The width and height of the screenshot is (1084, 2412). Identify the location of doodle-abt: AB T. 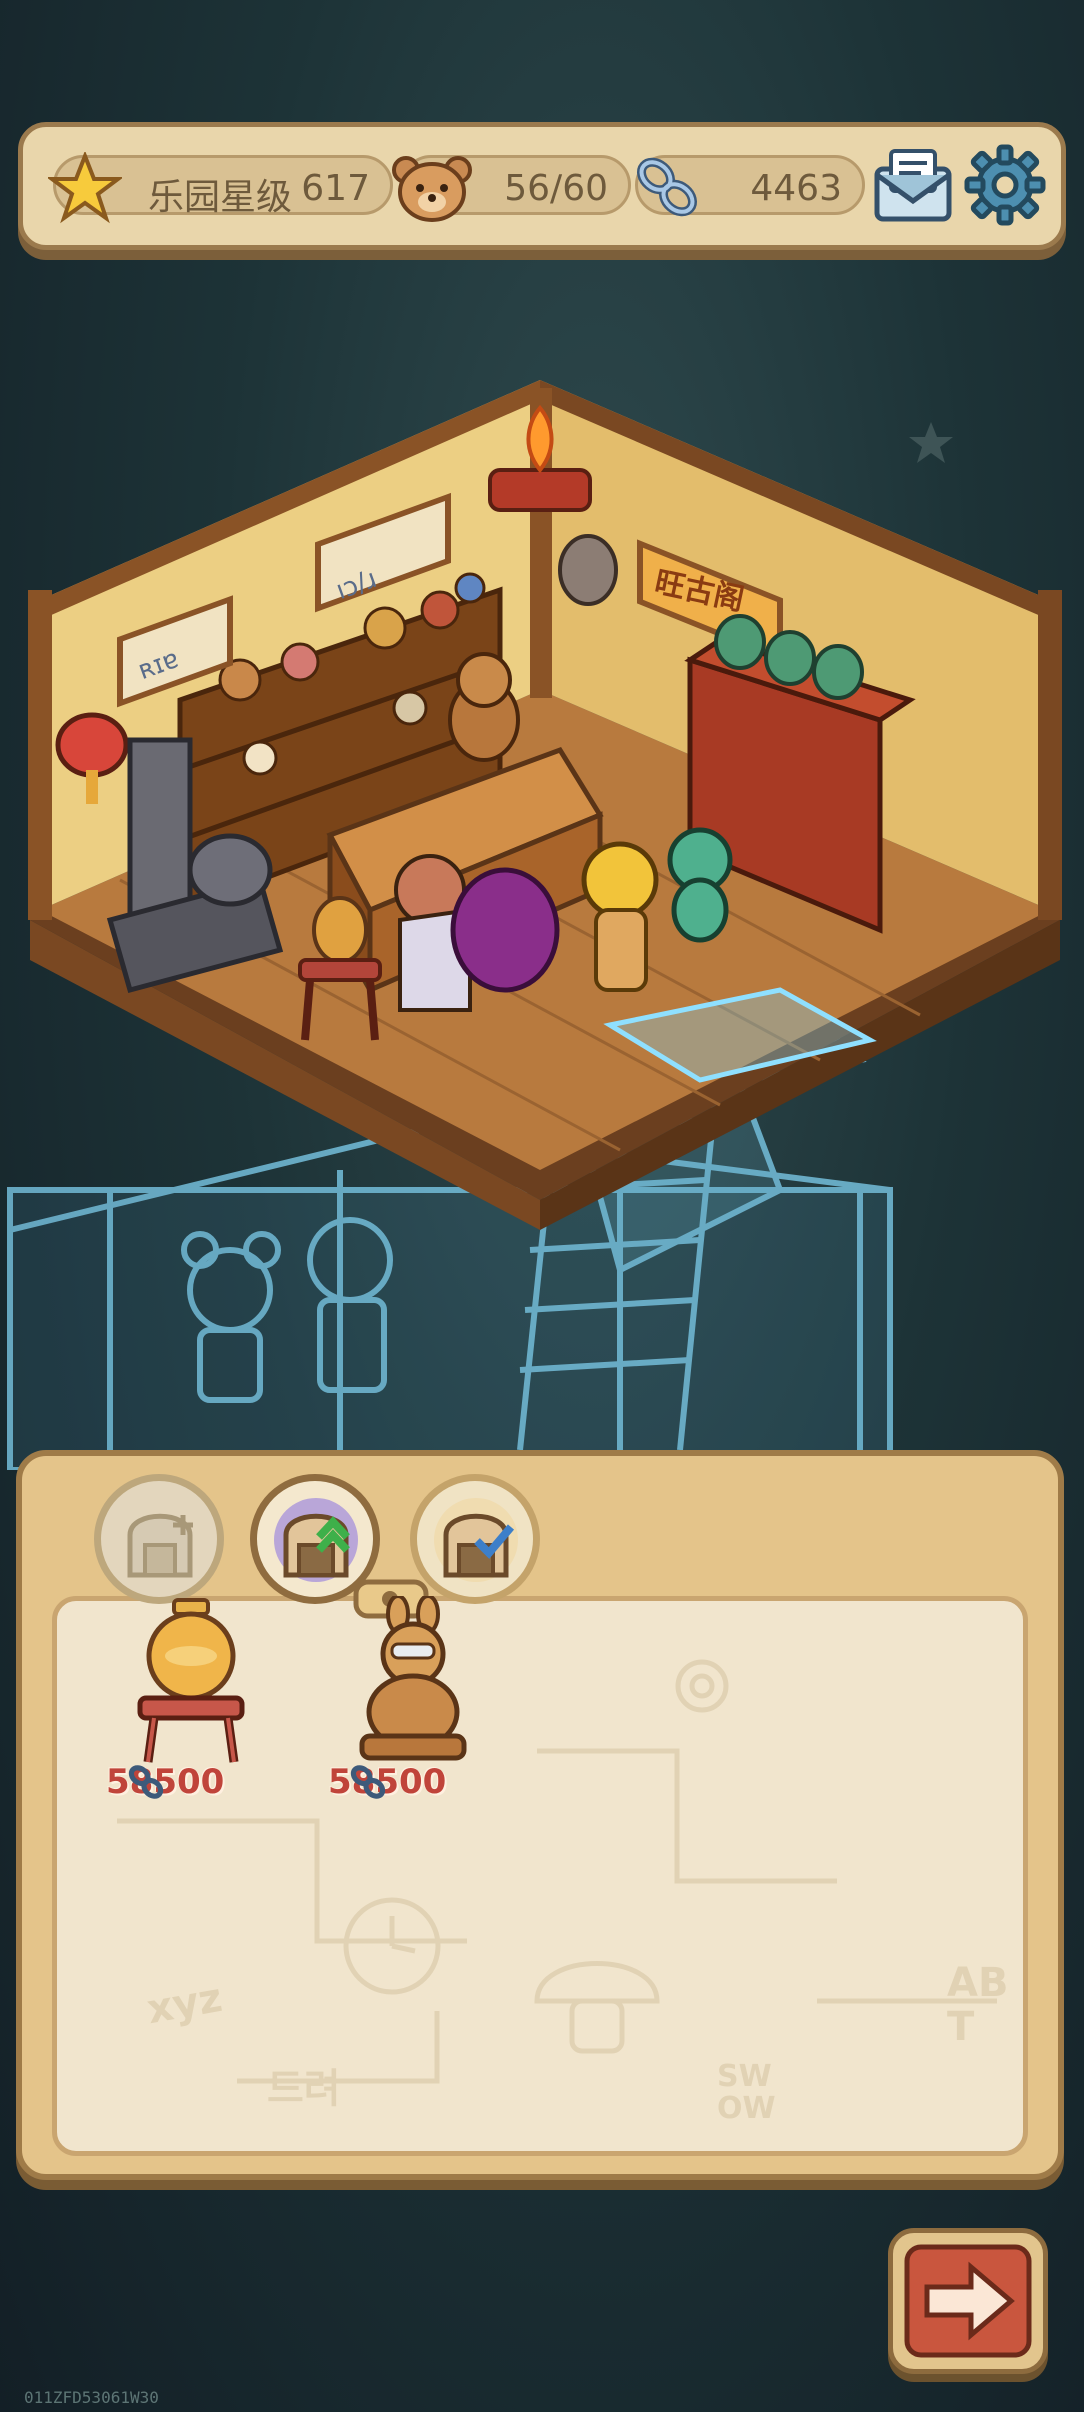
(978, 2005).